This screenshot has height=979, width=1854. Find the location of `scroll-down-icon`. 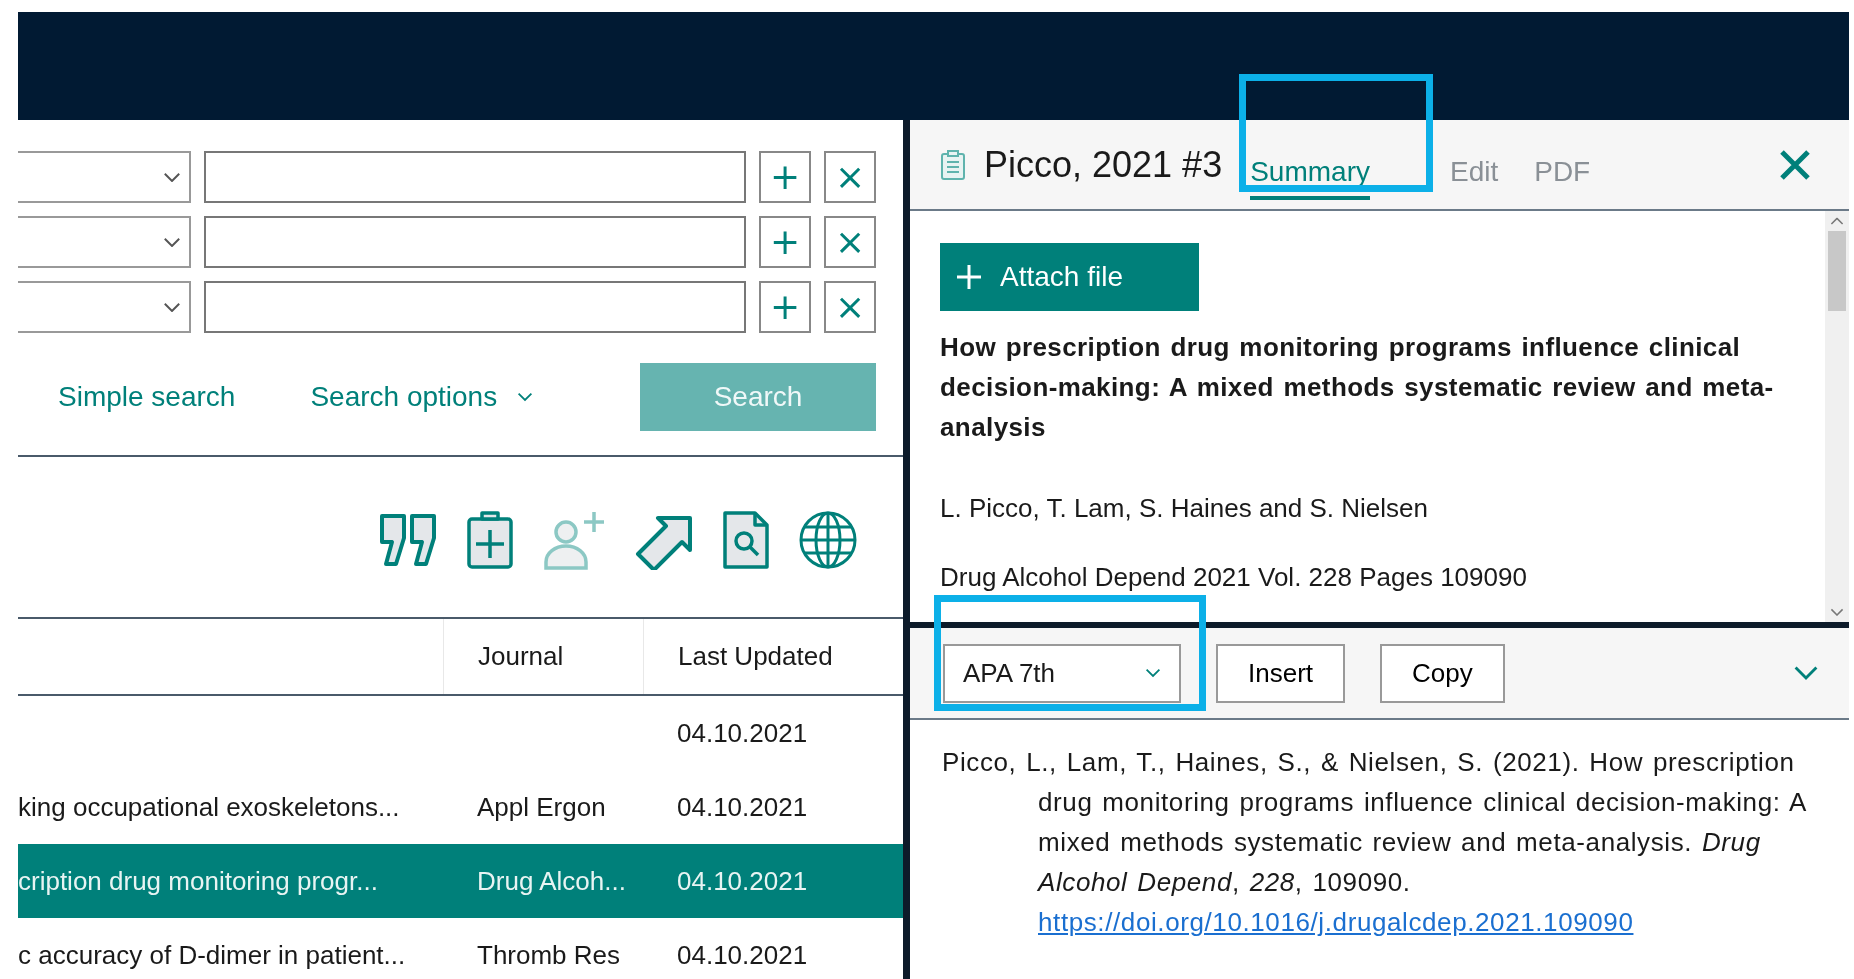

scroll-down-icon is located at coordinates (1837, 611).